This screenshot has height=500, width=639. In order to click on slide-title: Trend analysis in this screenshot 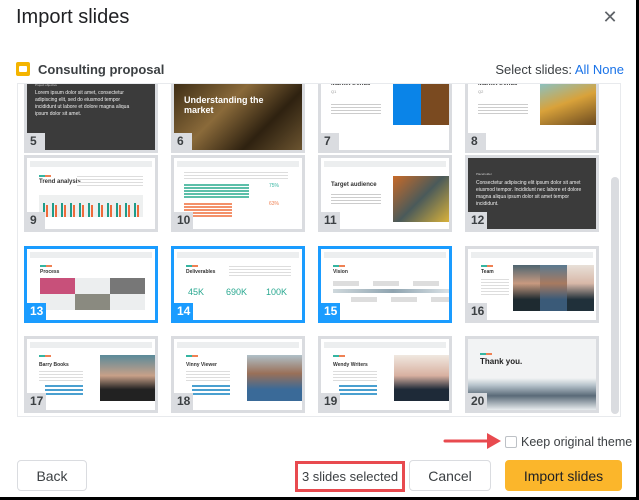, I will do `click(60, 182)`.